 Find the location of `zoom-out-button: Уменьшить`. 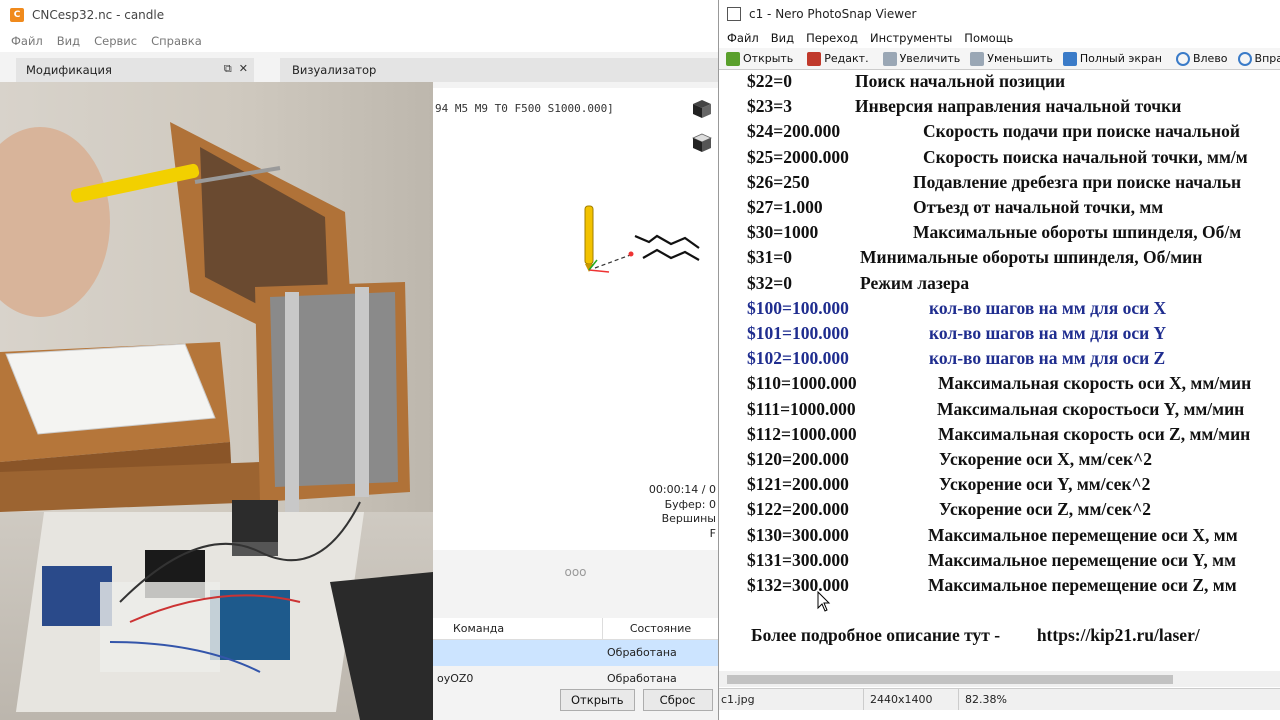

zoom-out-button: Уменьшить is located at coordinates (1011, 58).